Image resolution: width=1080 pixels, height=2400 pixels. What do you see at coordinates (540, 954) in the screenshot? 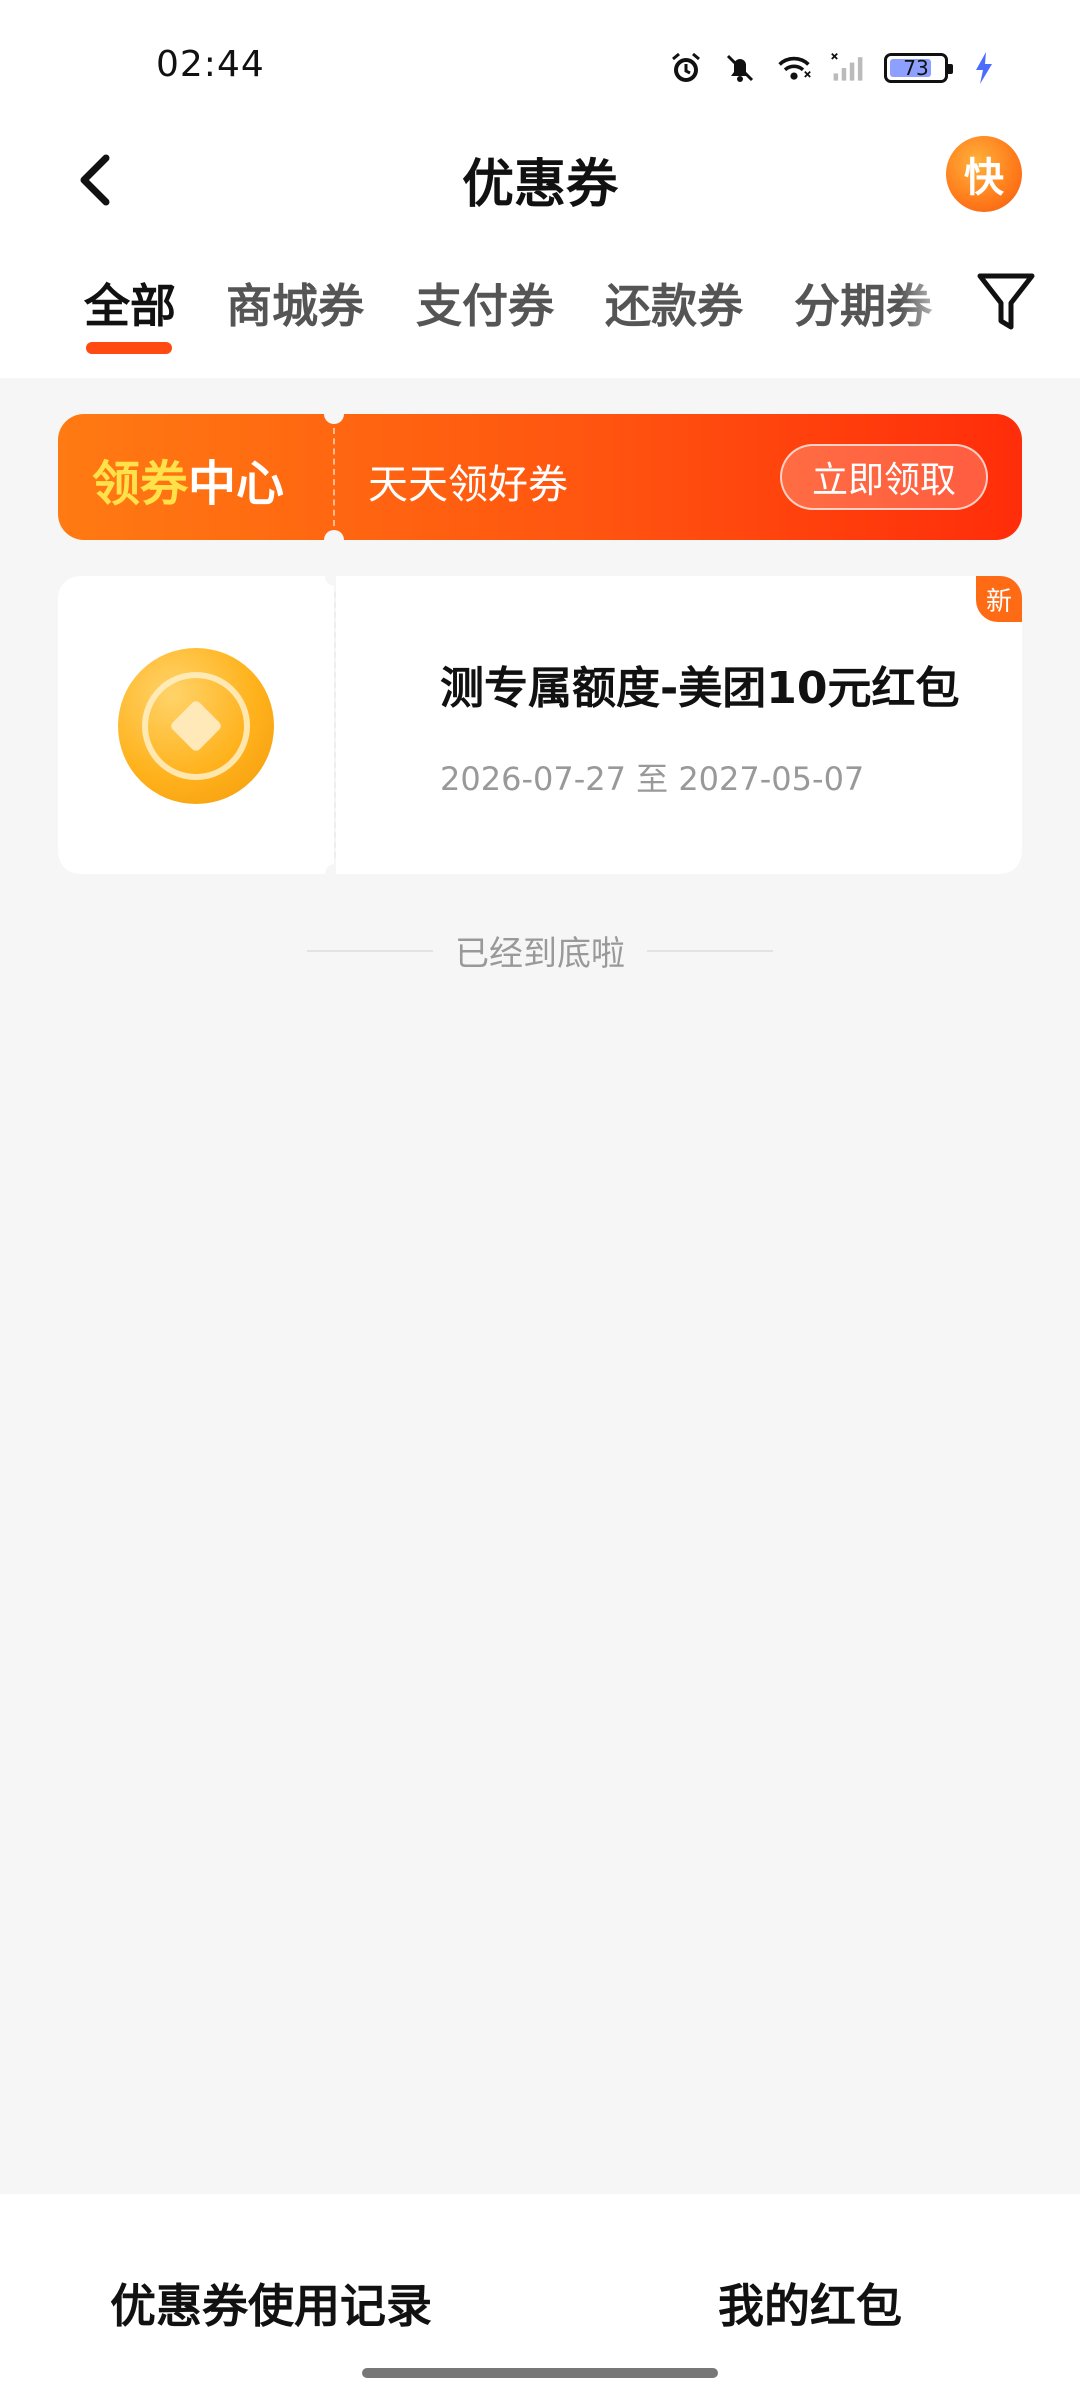
I see `end-text: 已经到底啦` at bounding box center [540, 954].